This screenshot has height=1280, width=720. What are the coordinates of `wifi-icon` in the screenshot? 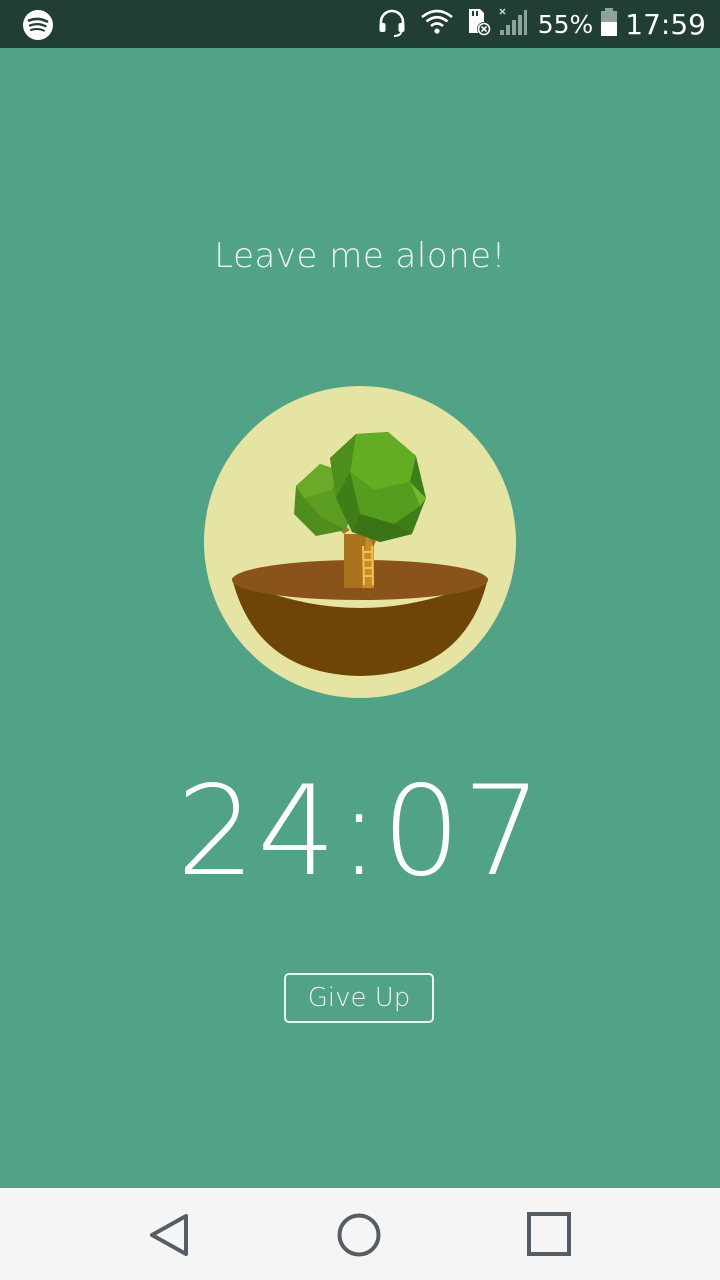 It's located at (437, 24).